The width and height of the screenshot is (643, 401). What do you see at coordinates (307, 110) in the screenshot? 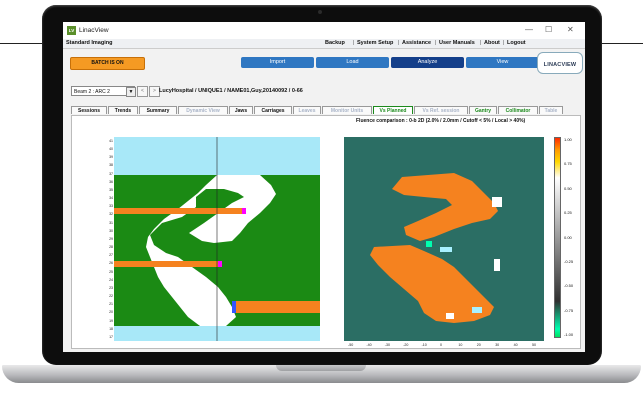
I see `tab-leaves: Leaves` at bounding box center [307, 110].